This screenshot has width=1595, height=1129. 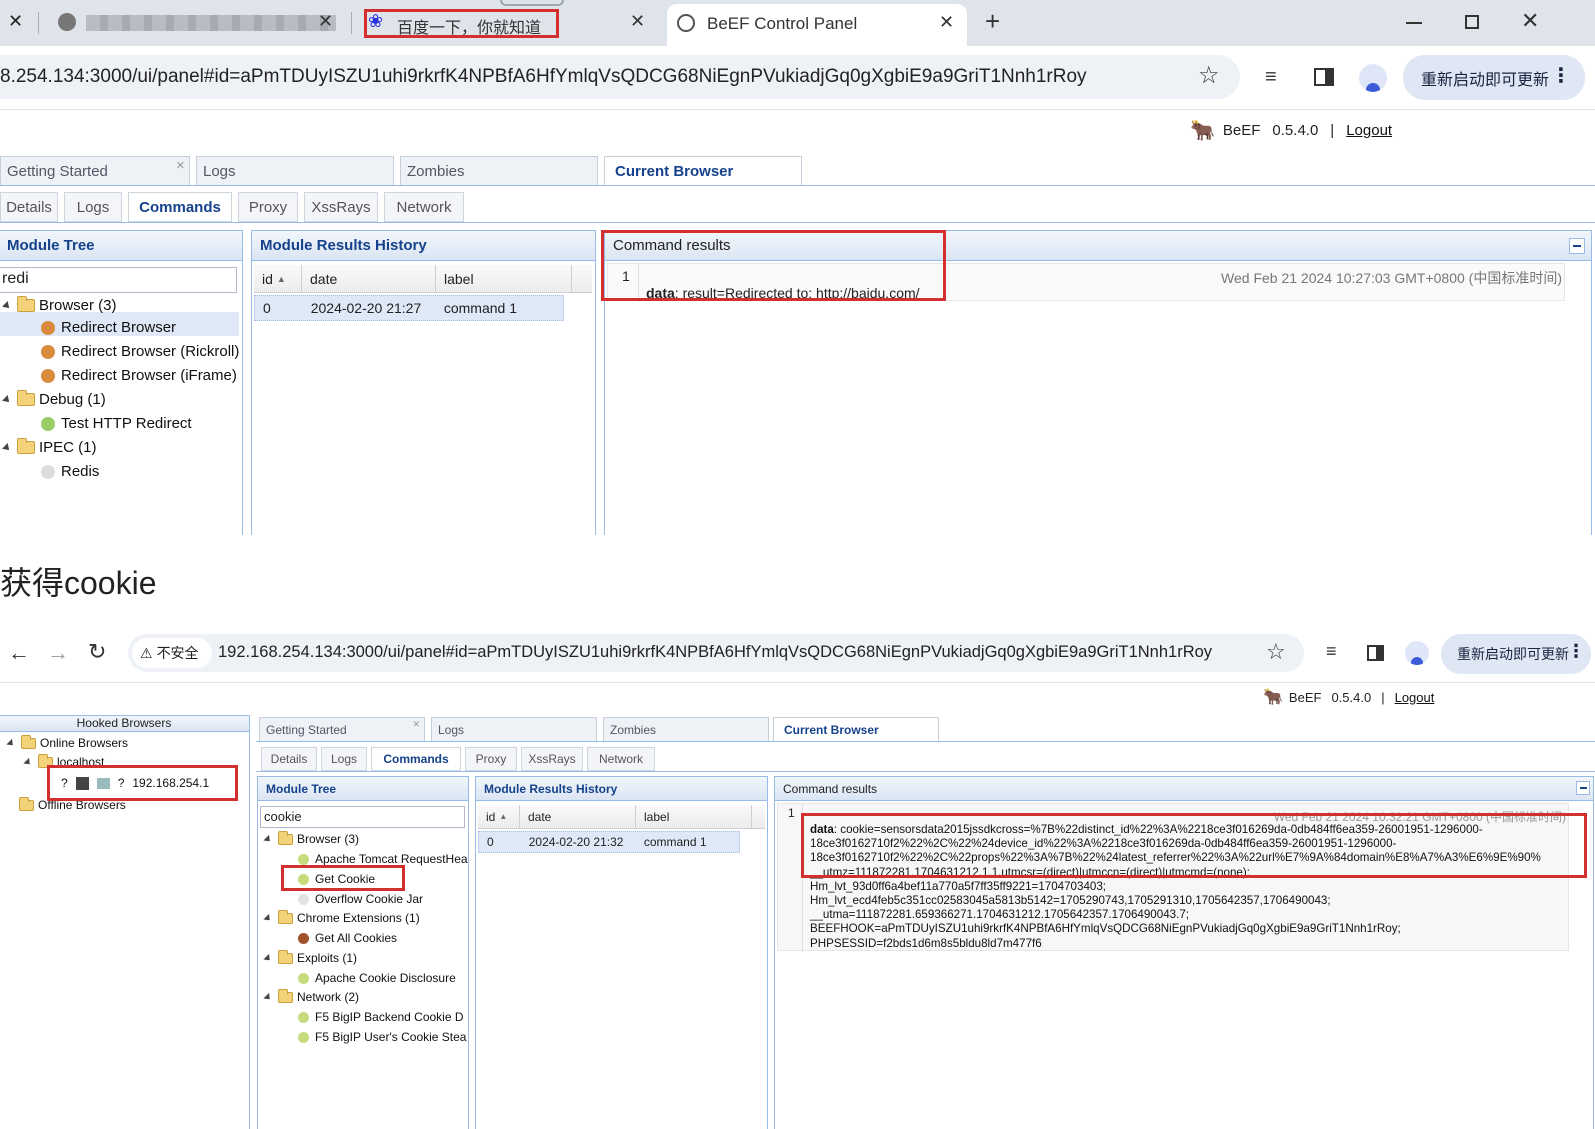 What do you see at coordinates (360, 899) in the screenshot?
I see `tree-module-overflow-cookie-jar: Overflow Cookie Jar` at bounding box center [360, 899].